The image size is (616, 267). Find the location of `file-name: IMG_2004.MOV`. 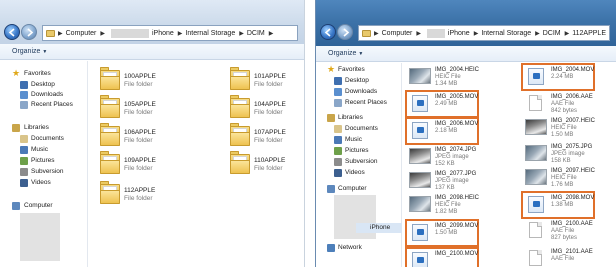

file-name: IMG_2004.MOV is located at coordinates (573, 70).